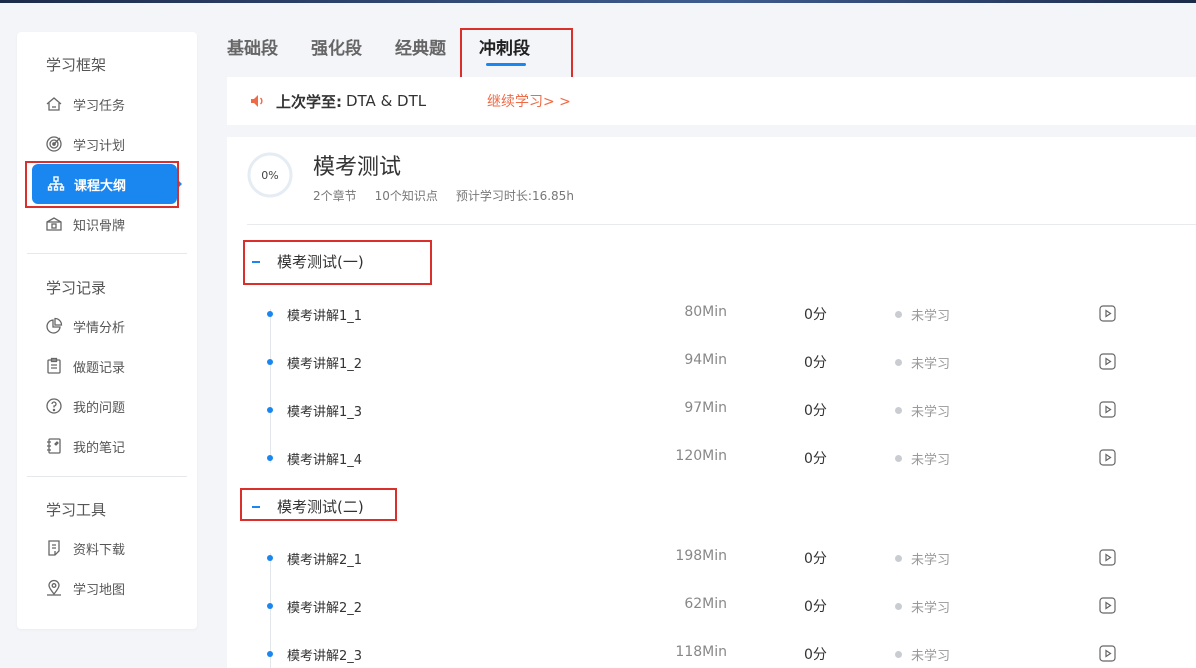 The height and width of the screenshot is (668, 1196). Describe the element at coordinates (54, 326) in the screenshot. I see `pie-chart-icon` at that location.